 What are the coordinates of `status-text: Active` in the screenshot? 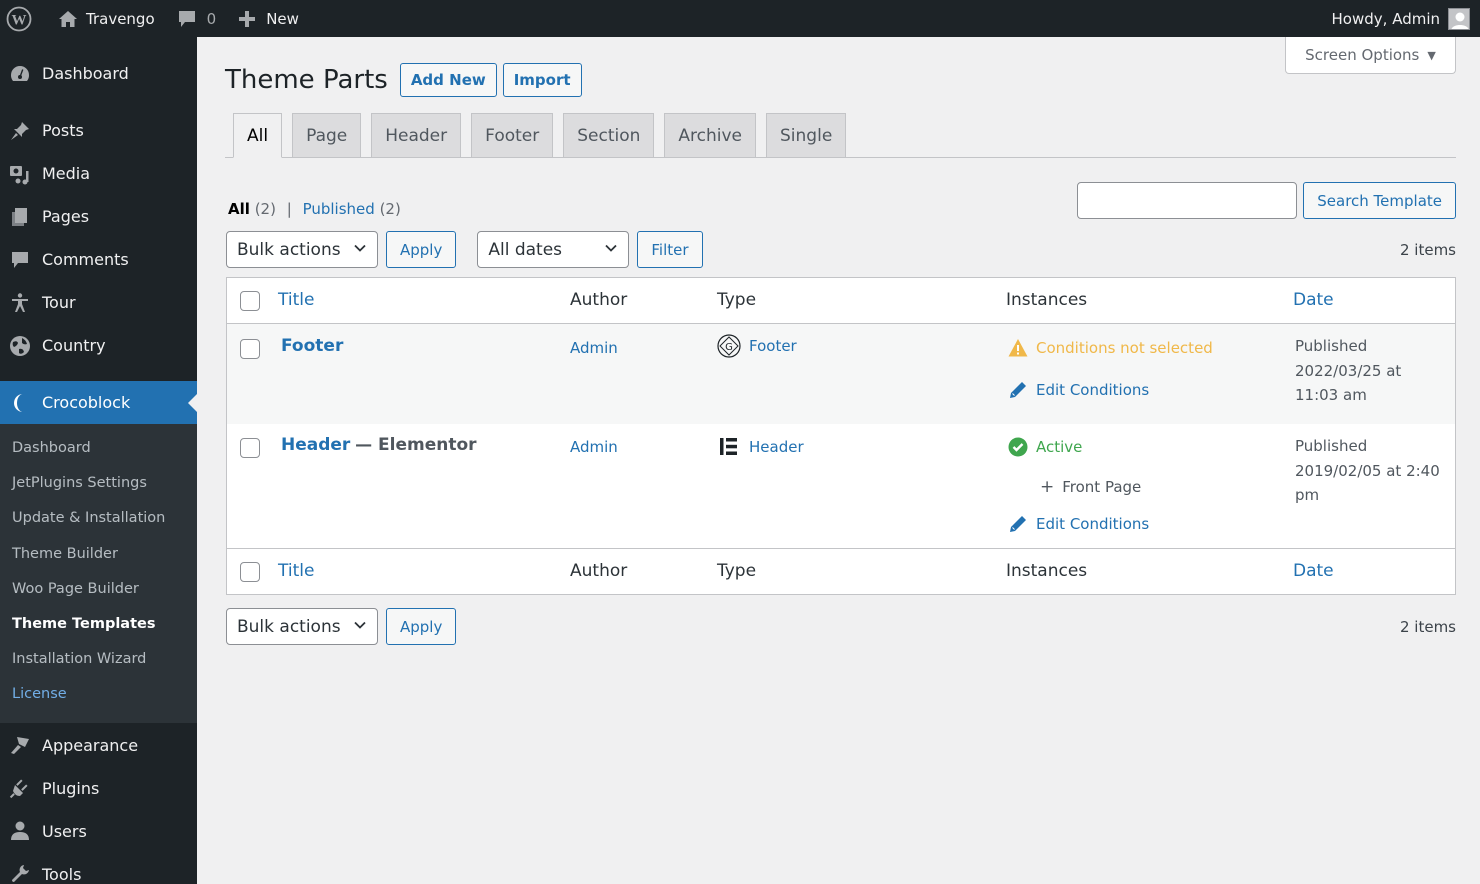 It's located at (1059, 447).